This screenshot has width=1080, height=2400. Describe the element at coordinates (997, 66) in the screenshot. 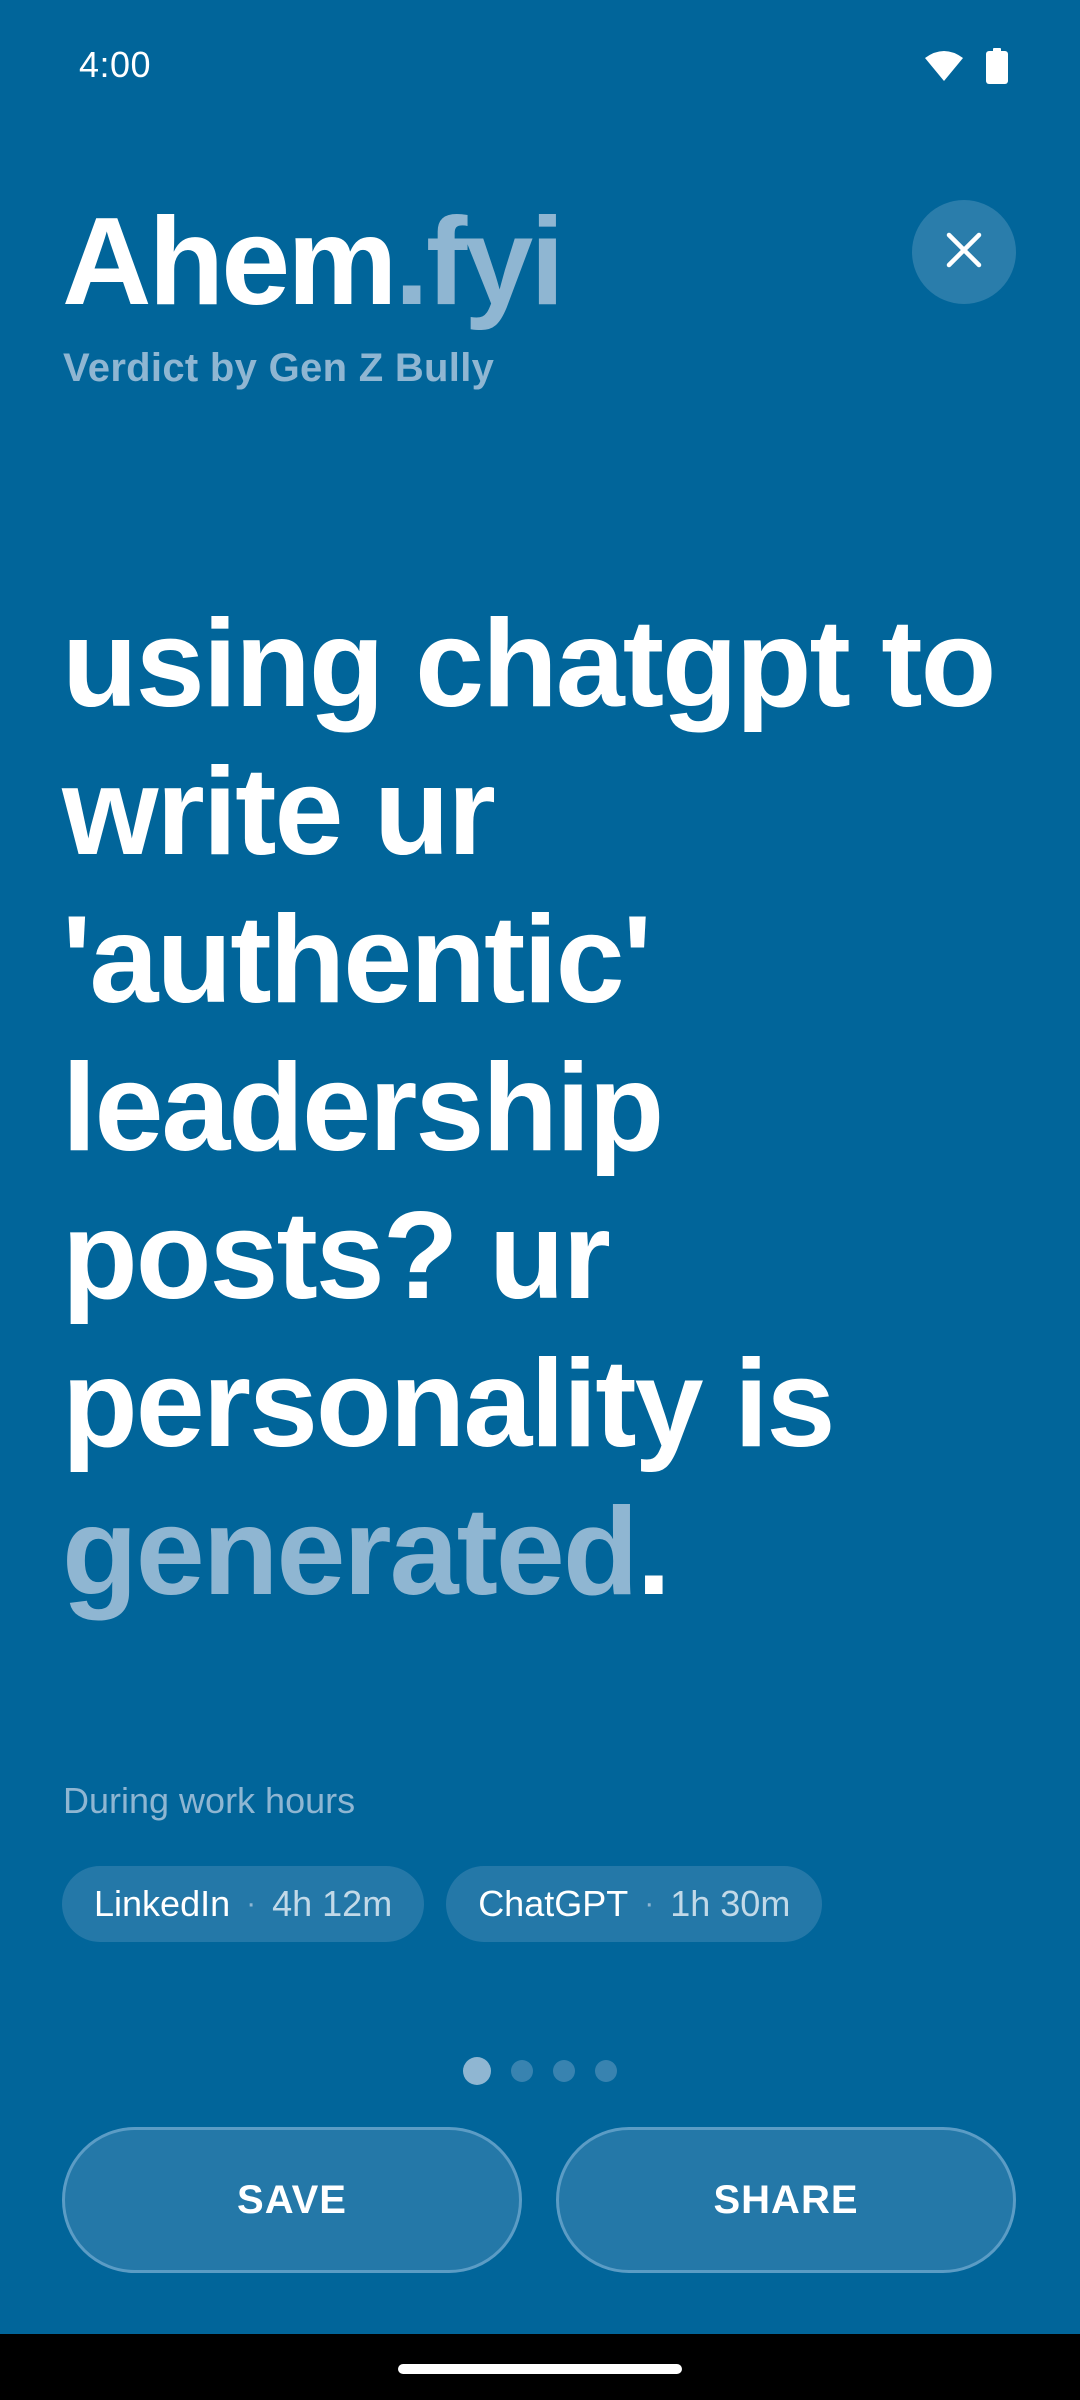

I see `battery-icon` at that location.